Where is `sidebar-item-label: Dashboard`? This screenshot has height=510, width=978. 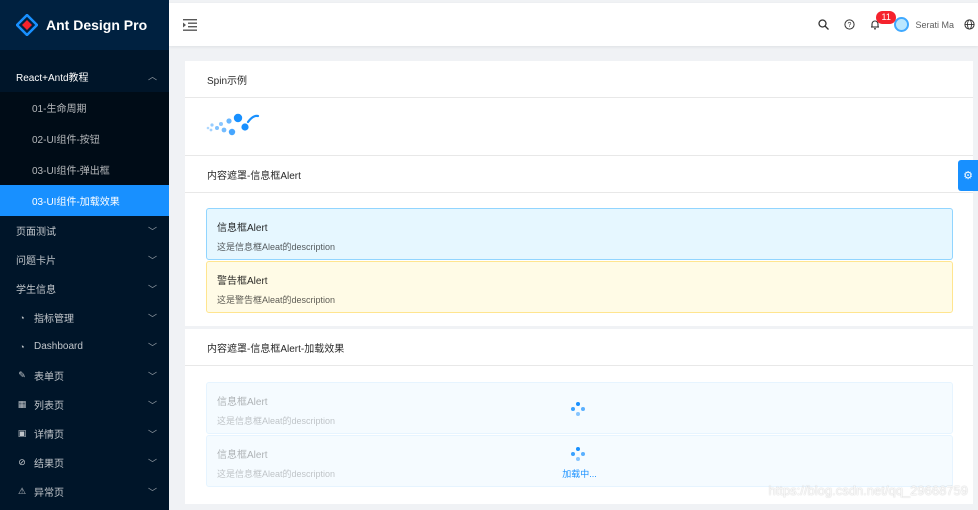 sidebar-item-label: Dashboard is located at coordinates (58, 346).